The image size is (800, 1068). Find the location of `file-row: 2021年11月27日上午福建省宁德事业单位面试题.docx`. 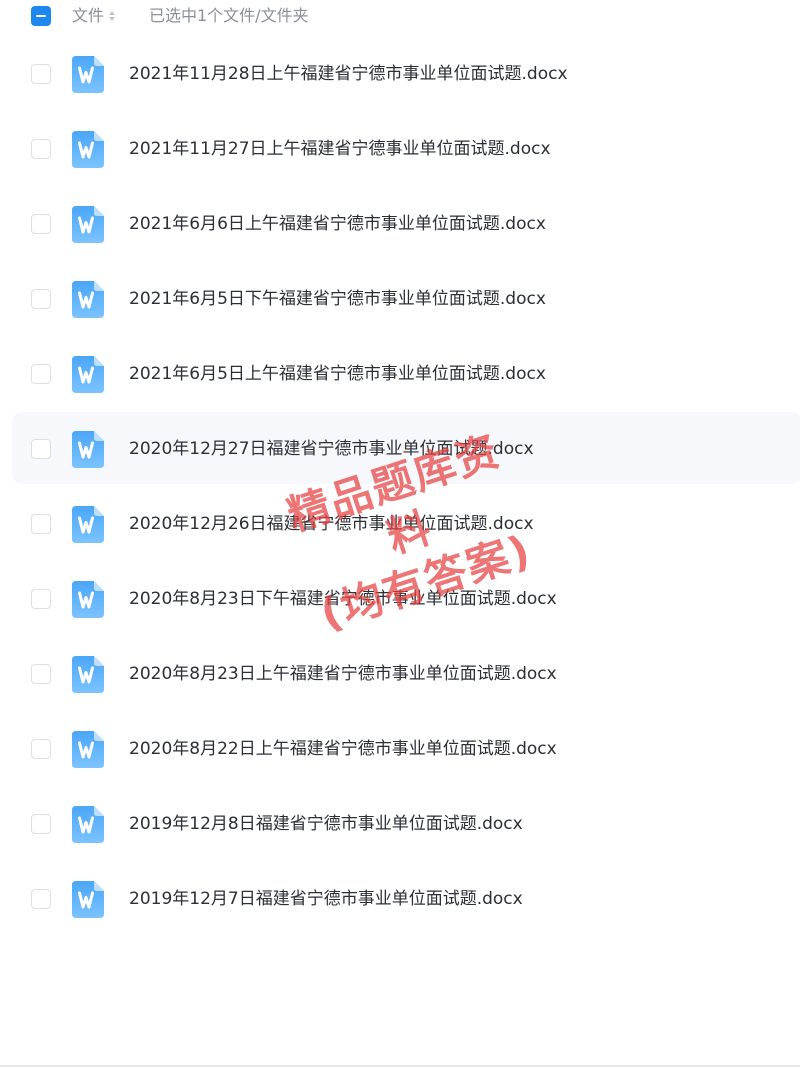

file-row: 2021年11月27日上午福建省宁德事业单位面试题.docx is located at coordinates (400, 149).